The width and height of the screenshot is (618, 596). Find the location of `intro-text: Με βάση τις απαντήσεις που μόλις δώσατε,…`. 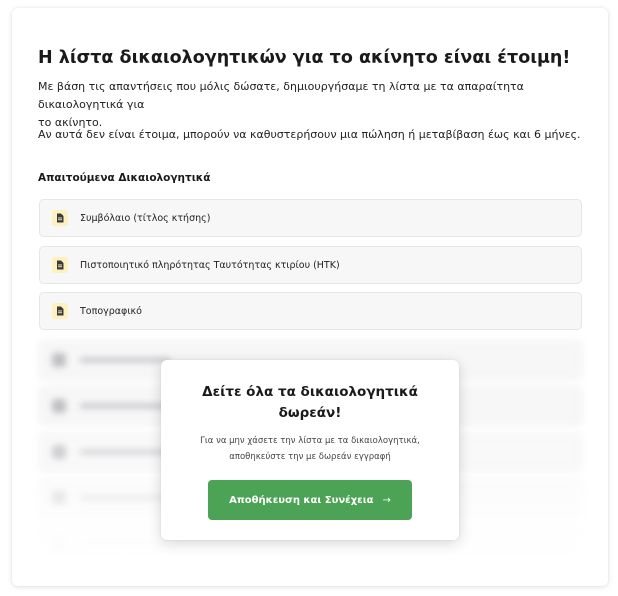

intro-text: Με βάση τις απαντήσεις που μόλις δώσατε,… is located at coordinates (312, 105).